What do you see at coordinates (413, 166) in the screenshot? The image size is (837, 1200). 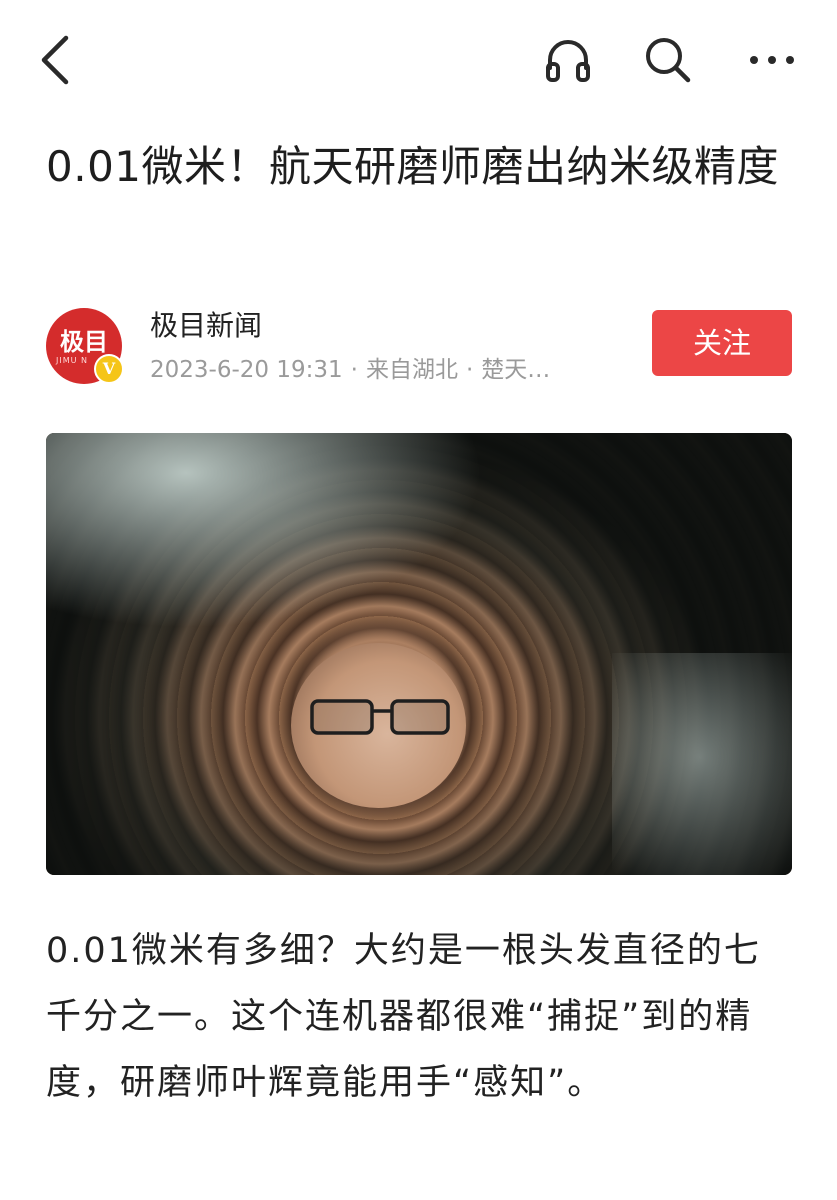 I see `article-title: 0.01微米！航天研磨师磨出纳米级精度` at bounding box center [413, 166].